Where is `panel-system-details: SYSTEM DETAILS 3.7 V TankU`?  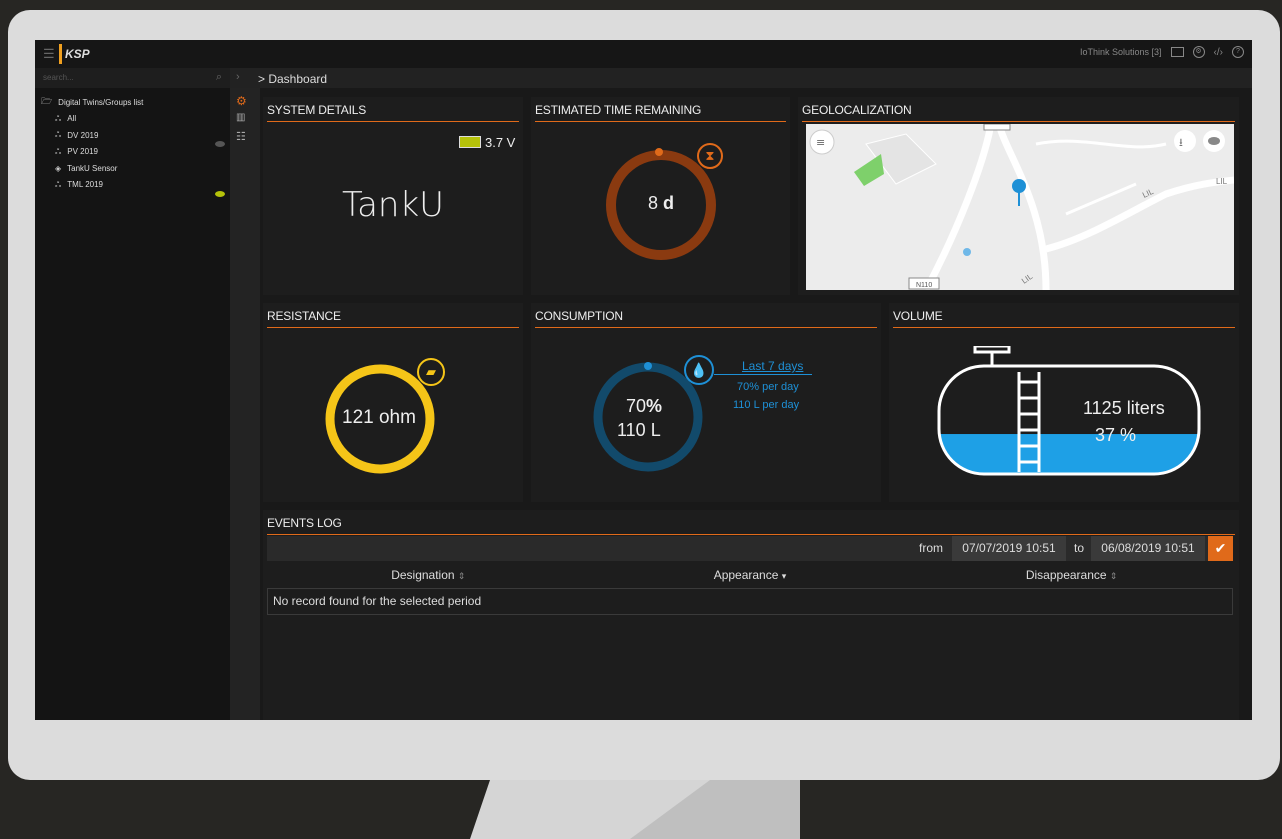 panel-system-details: SYSTEM DETAILS 3.7 V TankU is located at coordinates (393, 196).